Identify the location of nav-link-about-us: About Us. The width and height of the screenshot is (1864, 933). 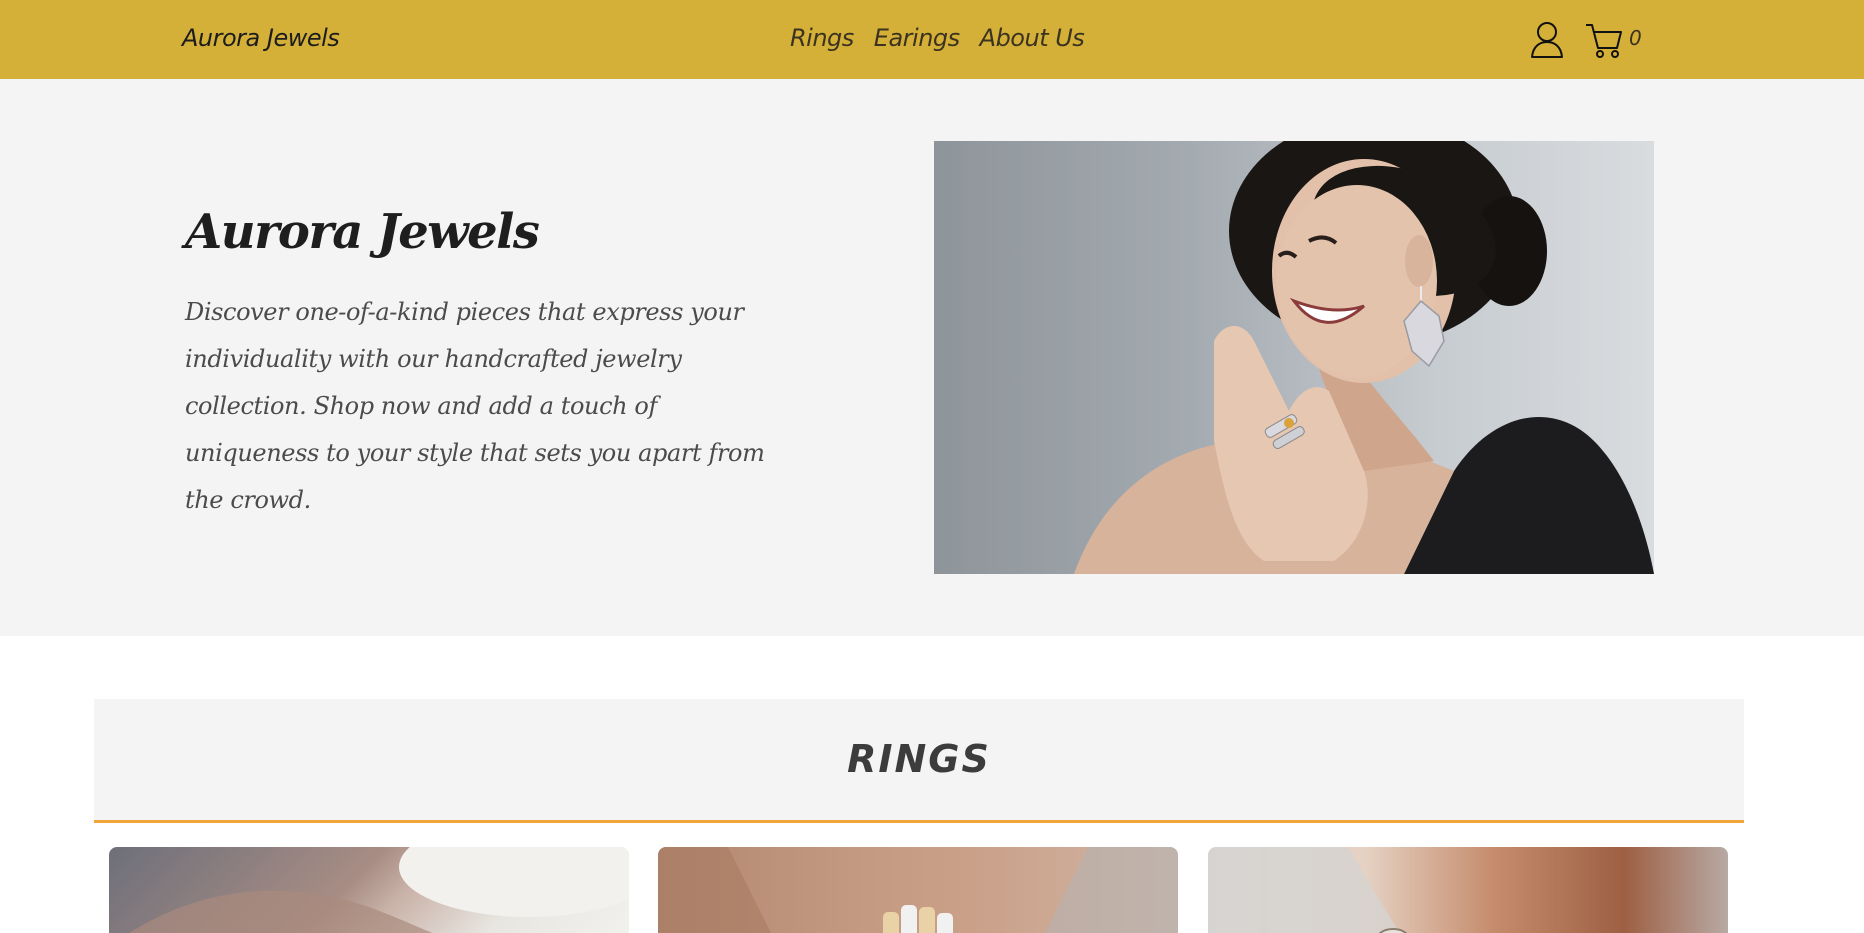
(1032, 38).